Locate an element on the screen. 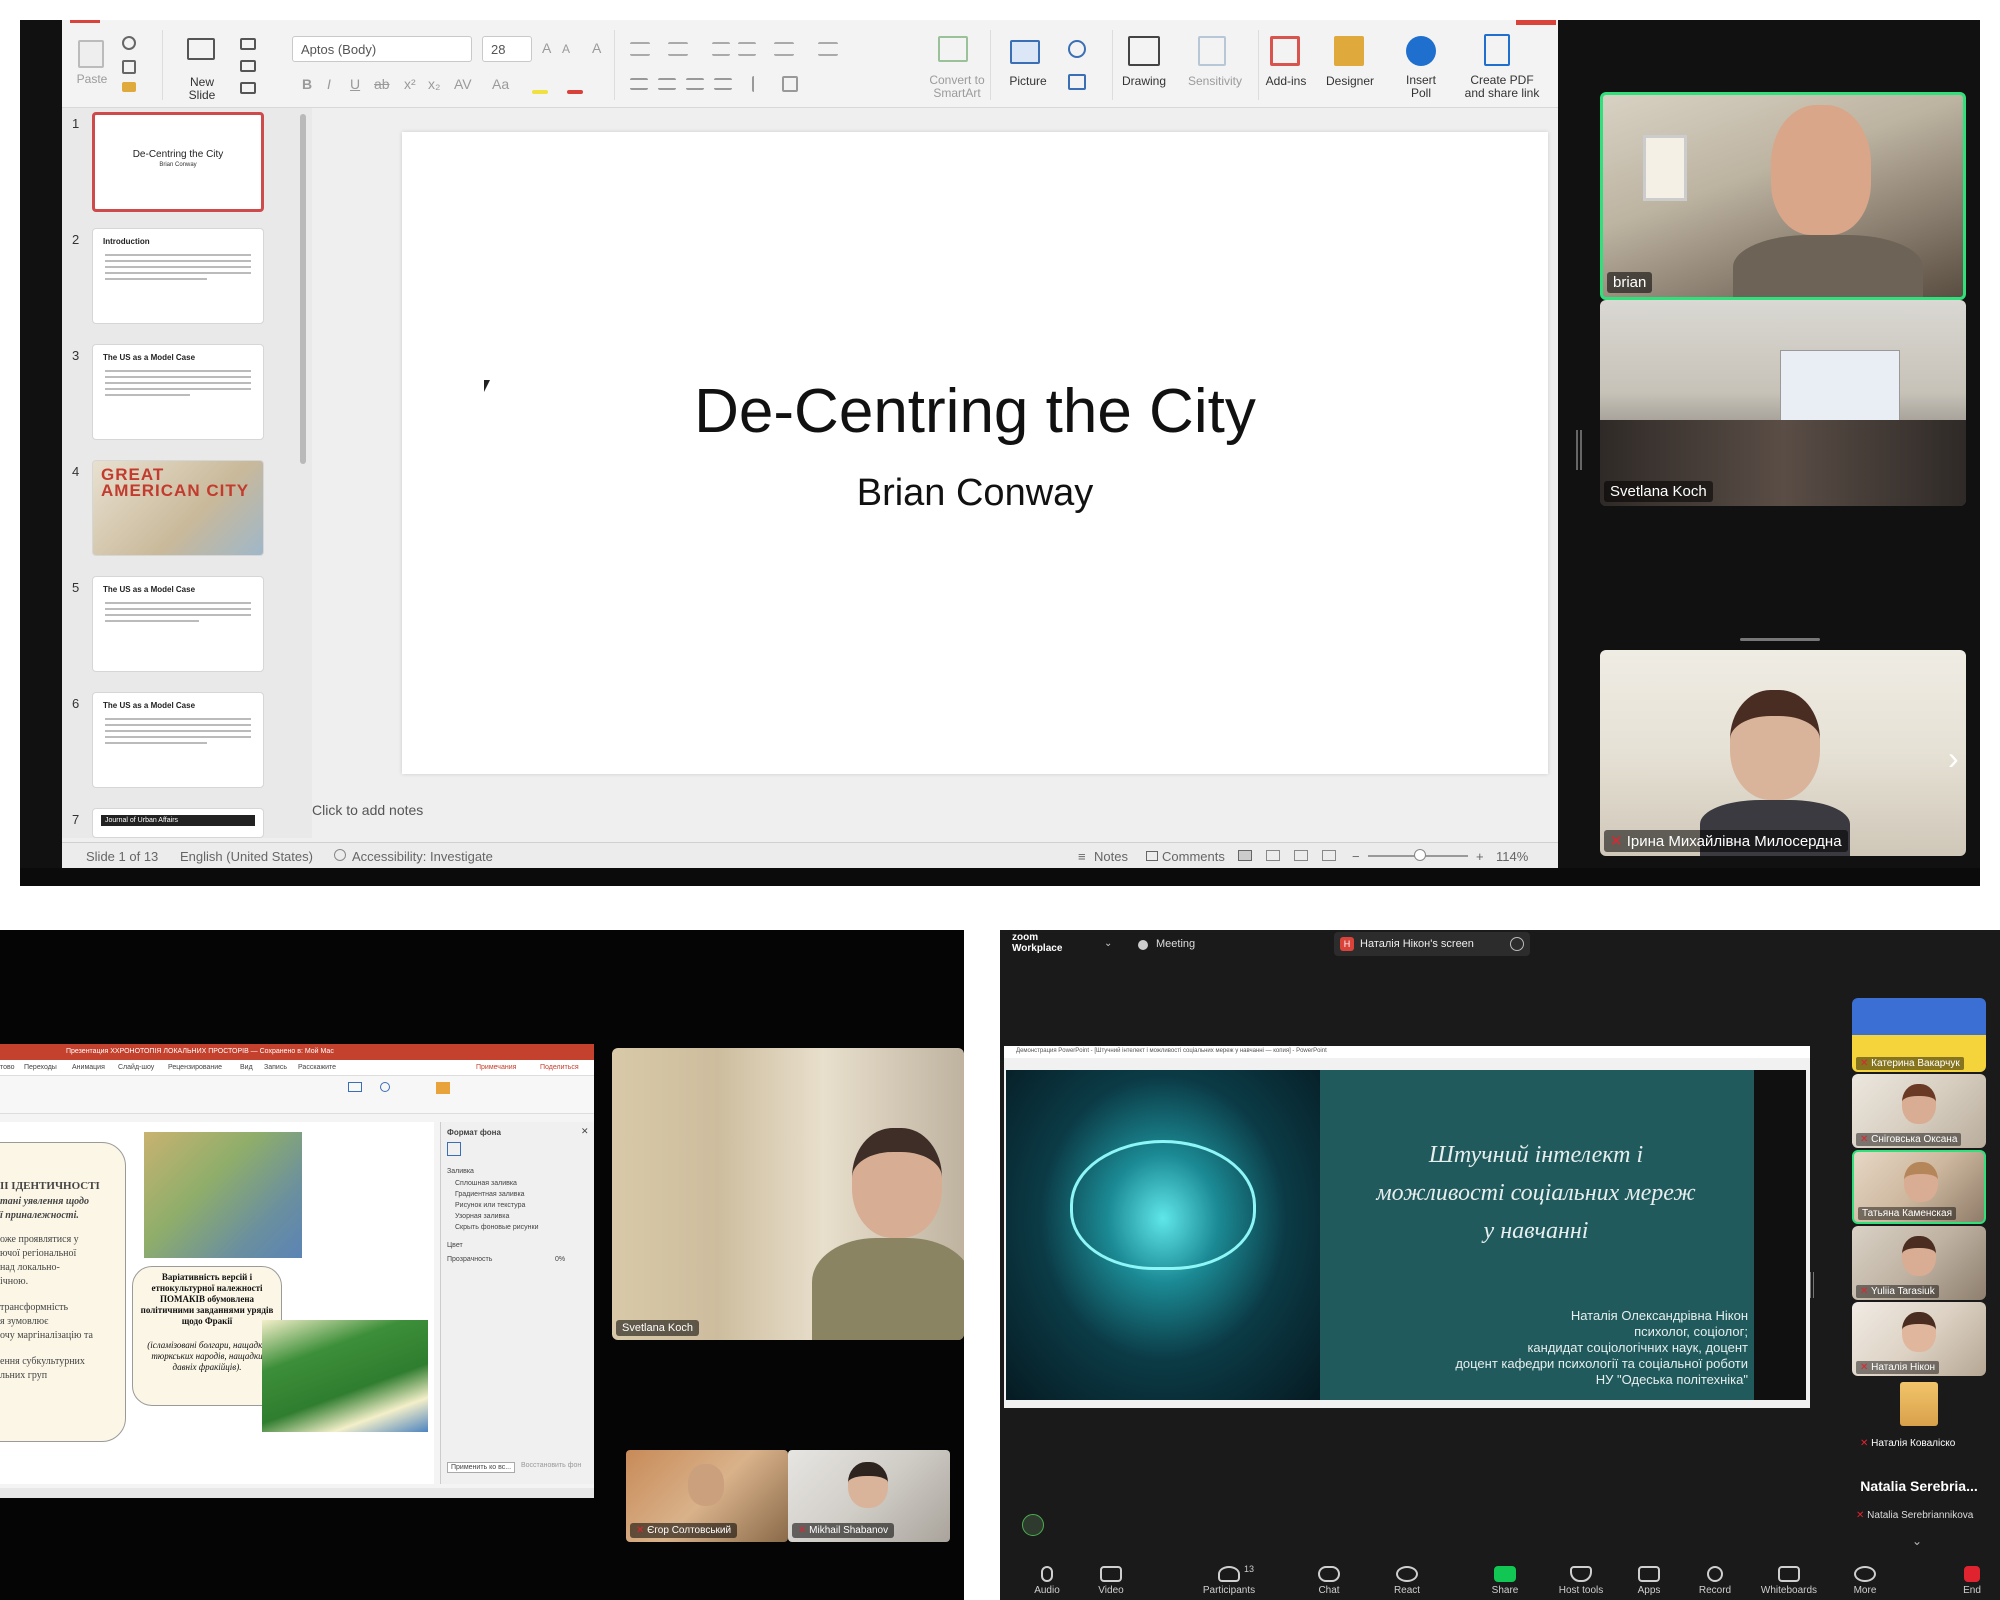 Image resolution: width=2000 pixels, height=1600 pixels. reading-view-icon is located at coordinates (1301, 855).